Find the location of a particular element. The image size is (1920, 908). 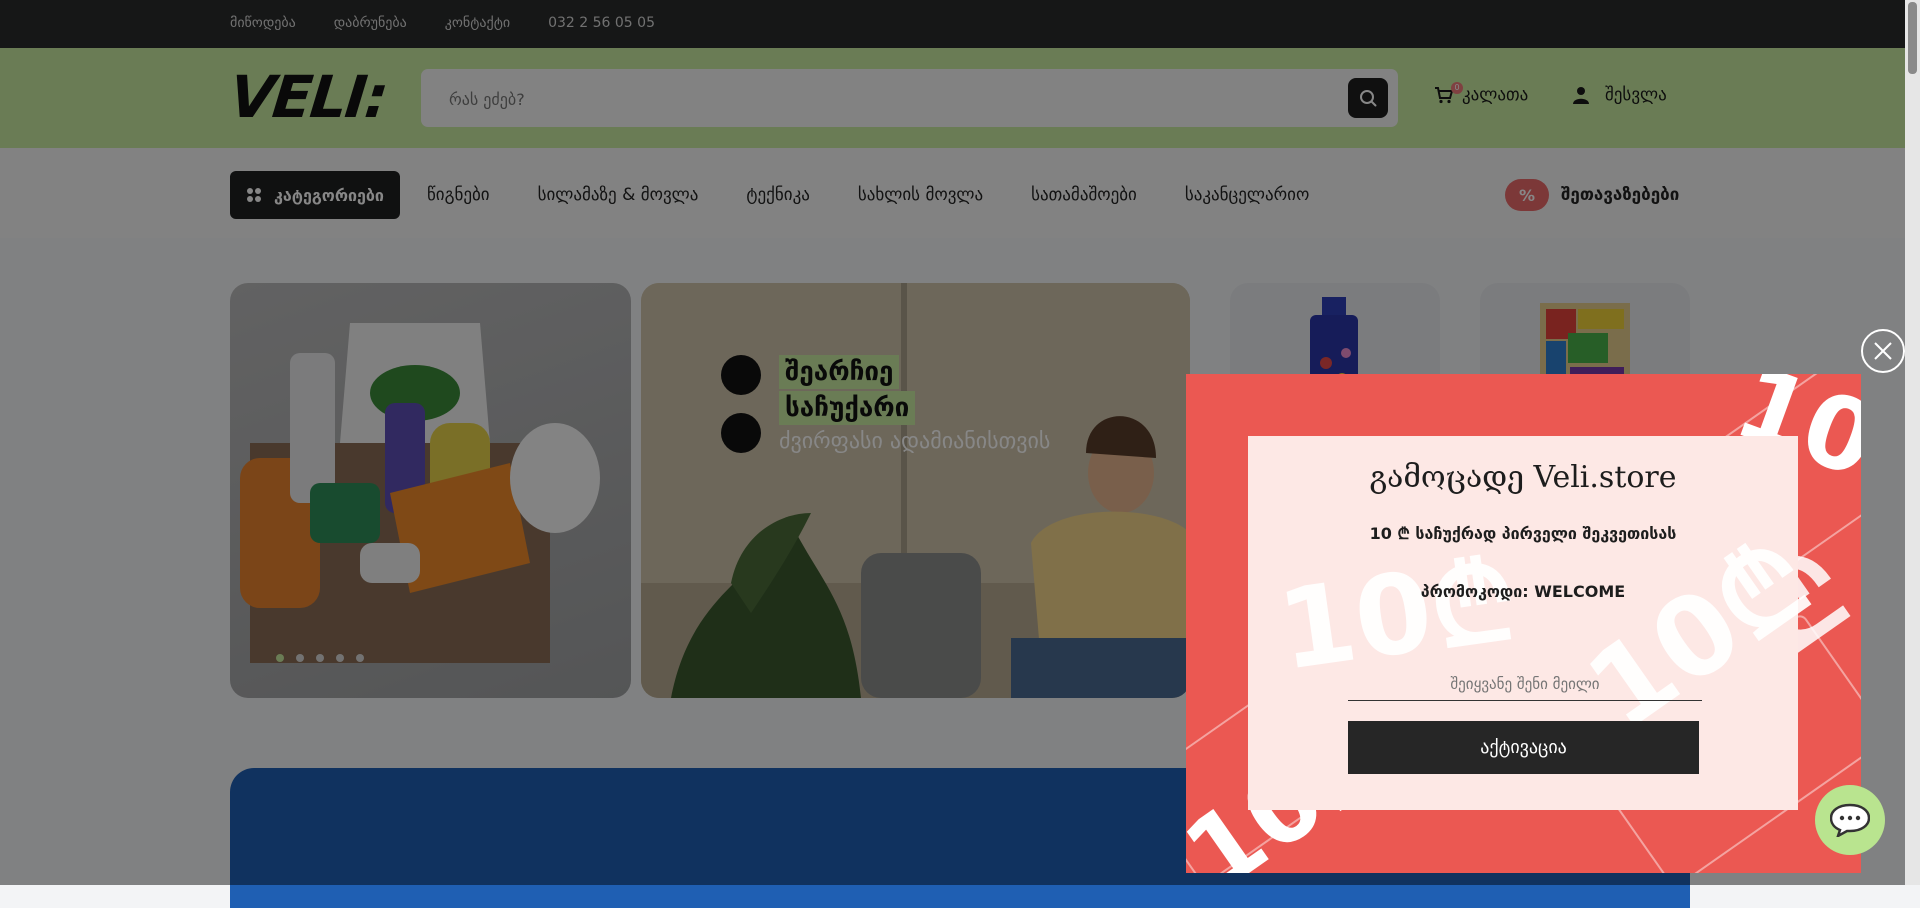

scrollbar is located at coordinates (1912, 442).